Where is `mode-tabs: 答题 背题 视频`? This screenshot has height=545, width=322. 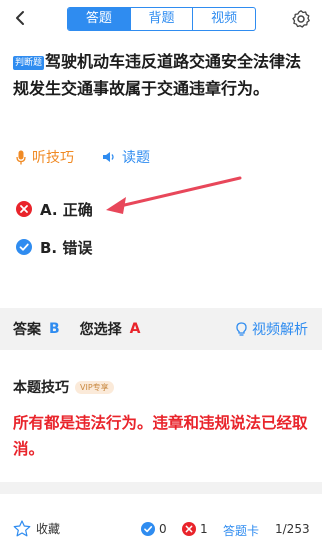
mode-tabs: 答题 背题 视频 is located at coordinates (161, 19).